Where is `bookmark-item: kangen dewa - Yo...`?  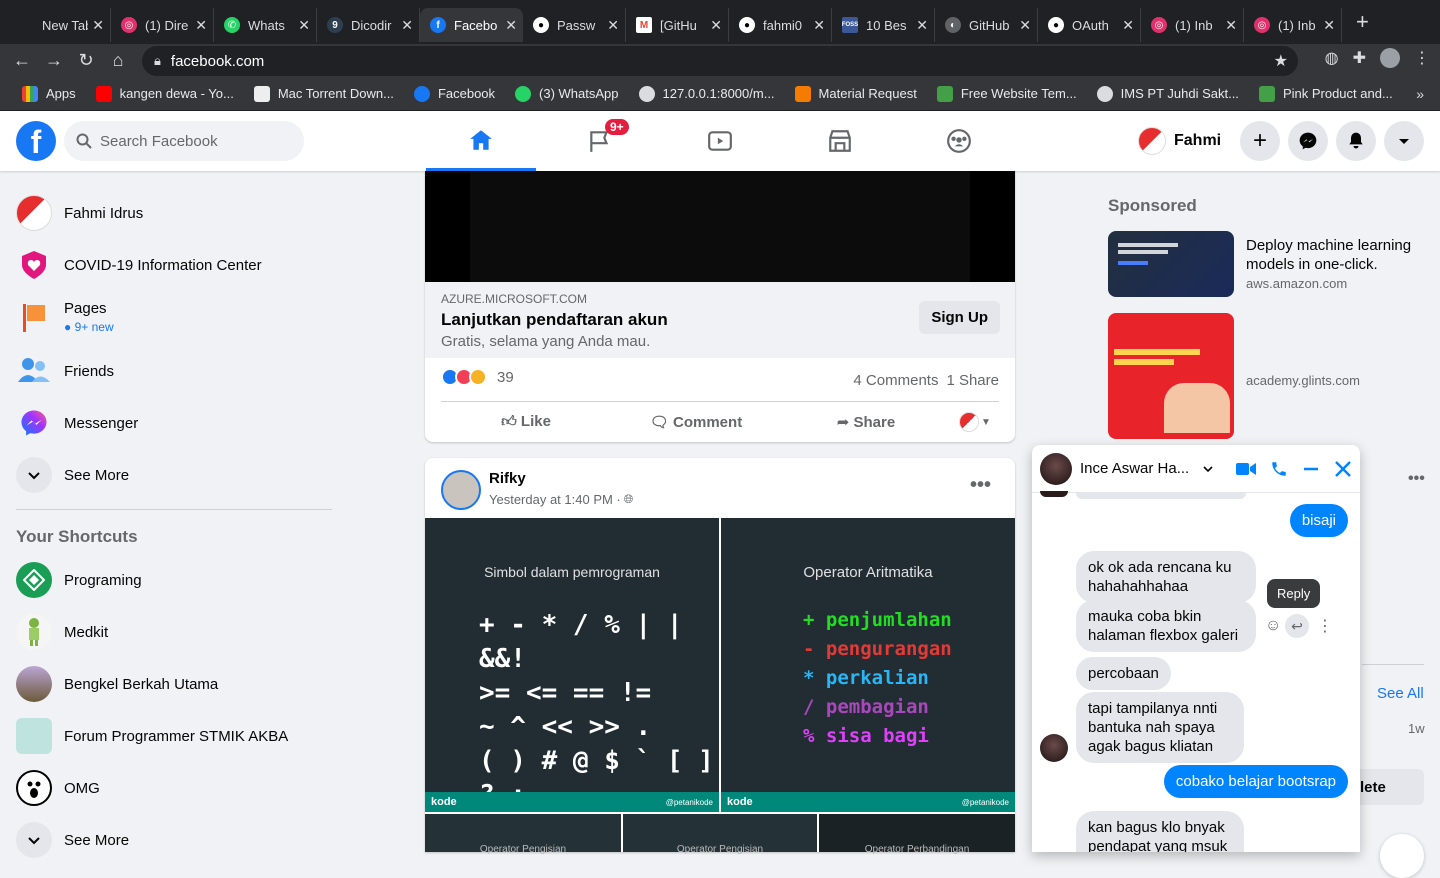
bookmark-item: kangen dewa - Yo... is located at coordinates (165, 93).